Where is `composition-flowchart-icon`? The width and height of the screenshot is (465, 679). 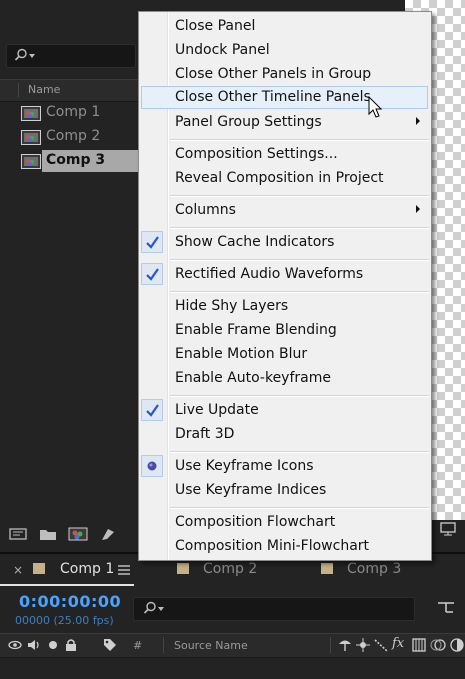
composition-flowchart-icon is located at coordinates (446, 607).